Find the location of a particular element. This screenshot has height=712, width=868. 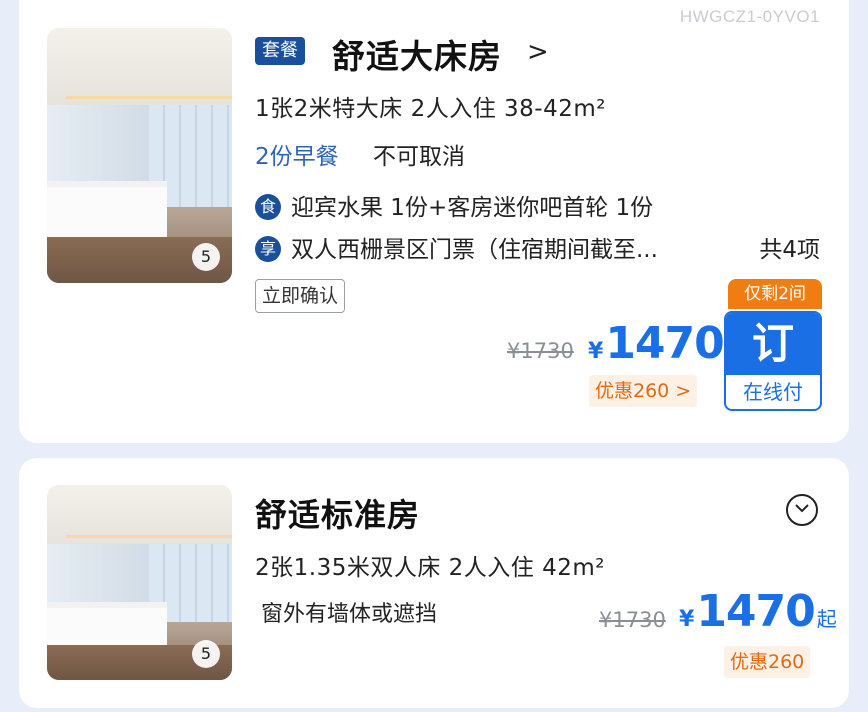

discount-tag: 优惠260 is located at coordinates (767, 662).